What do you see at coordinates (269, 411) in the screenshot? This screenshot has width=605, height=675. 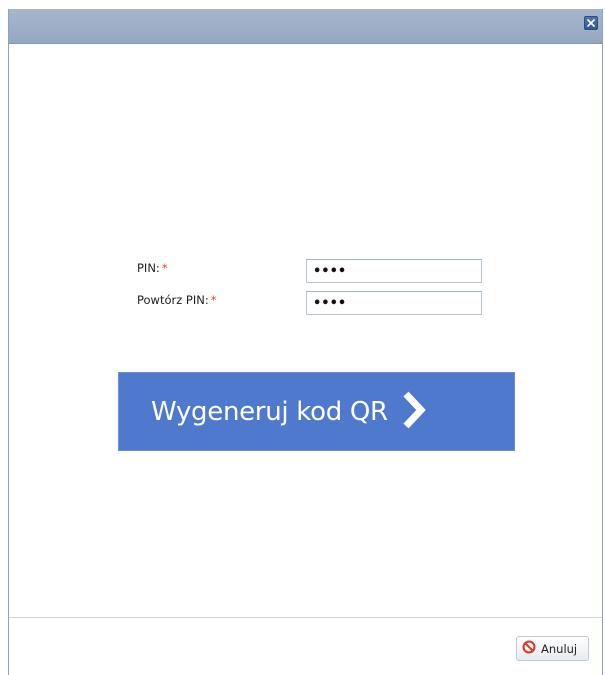 I see `generate-qr-label: Wygeneruj kod QR` at bounding box center [269, 411].